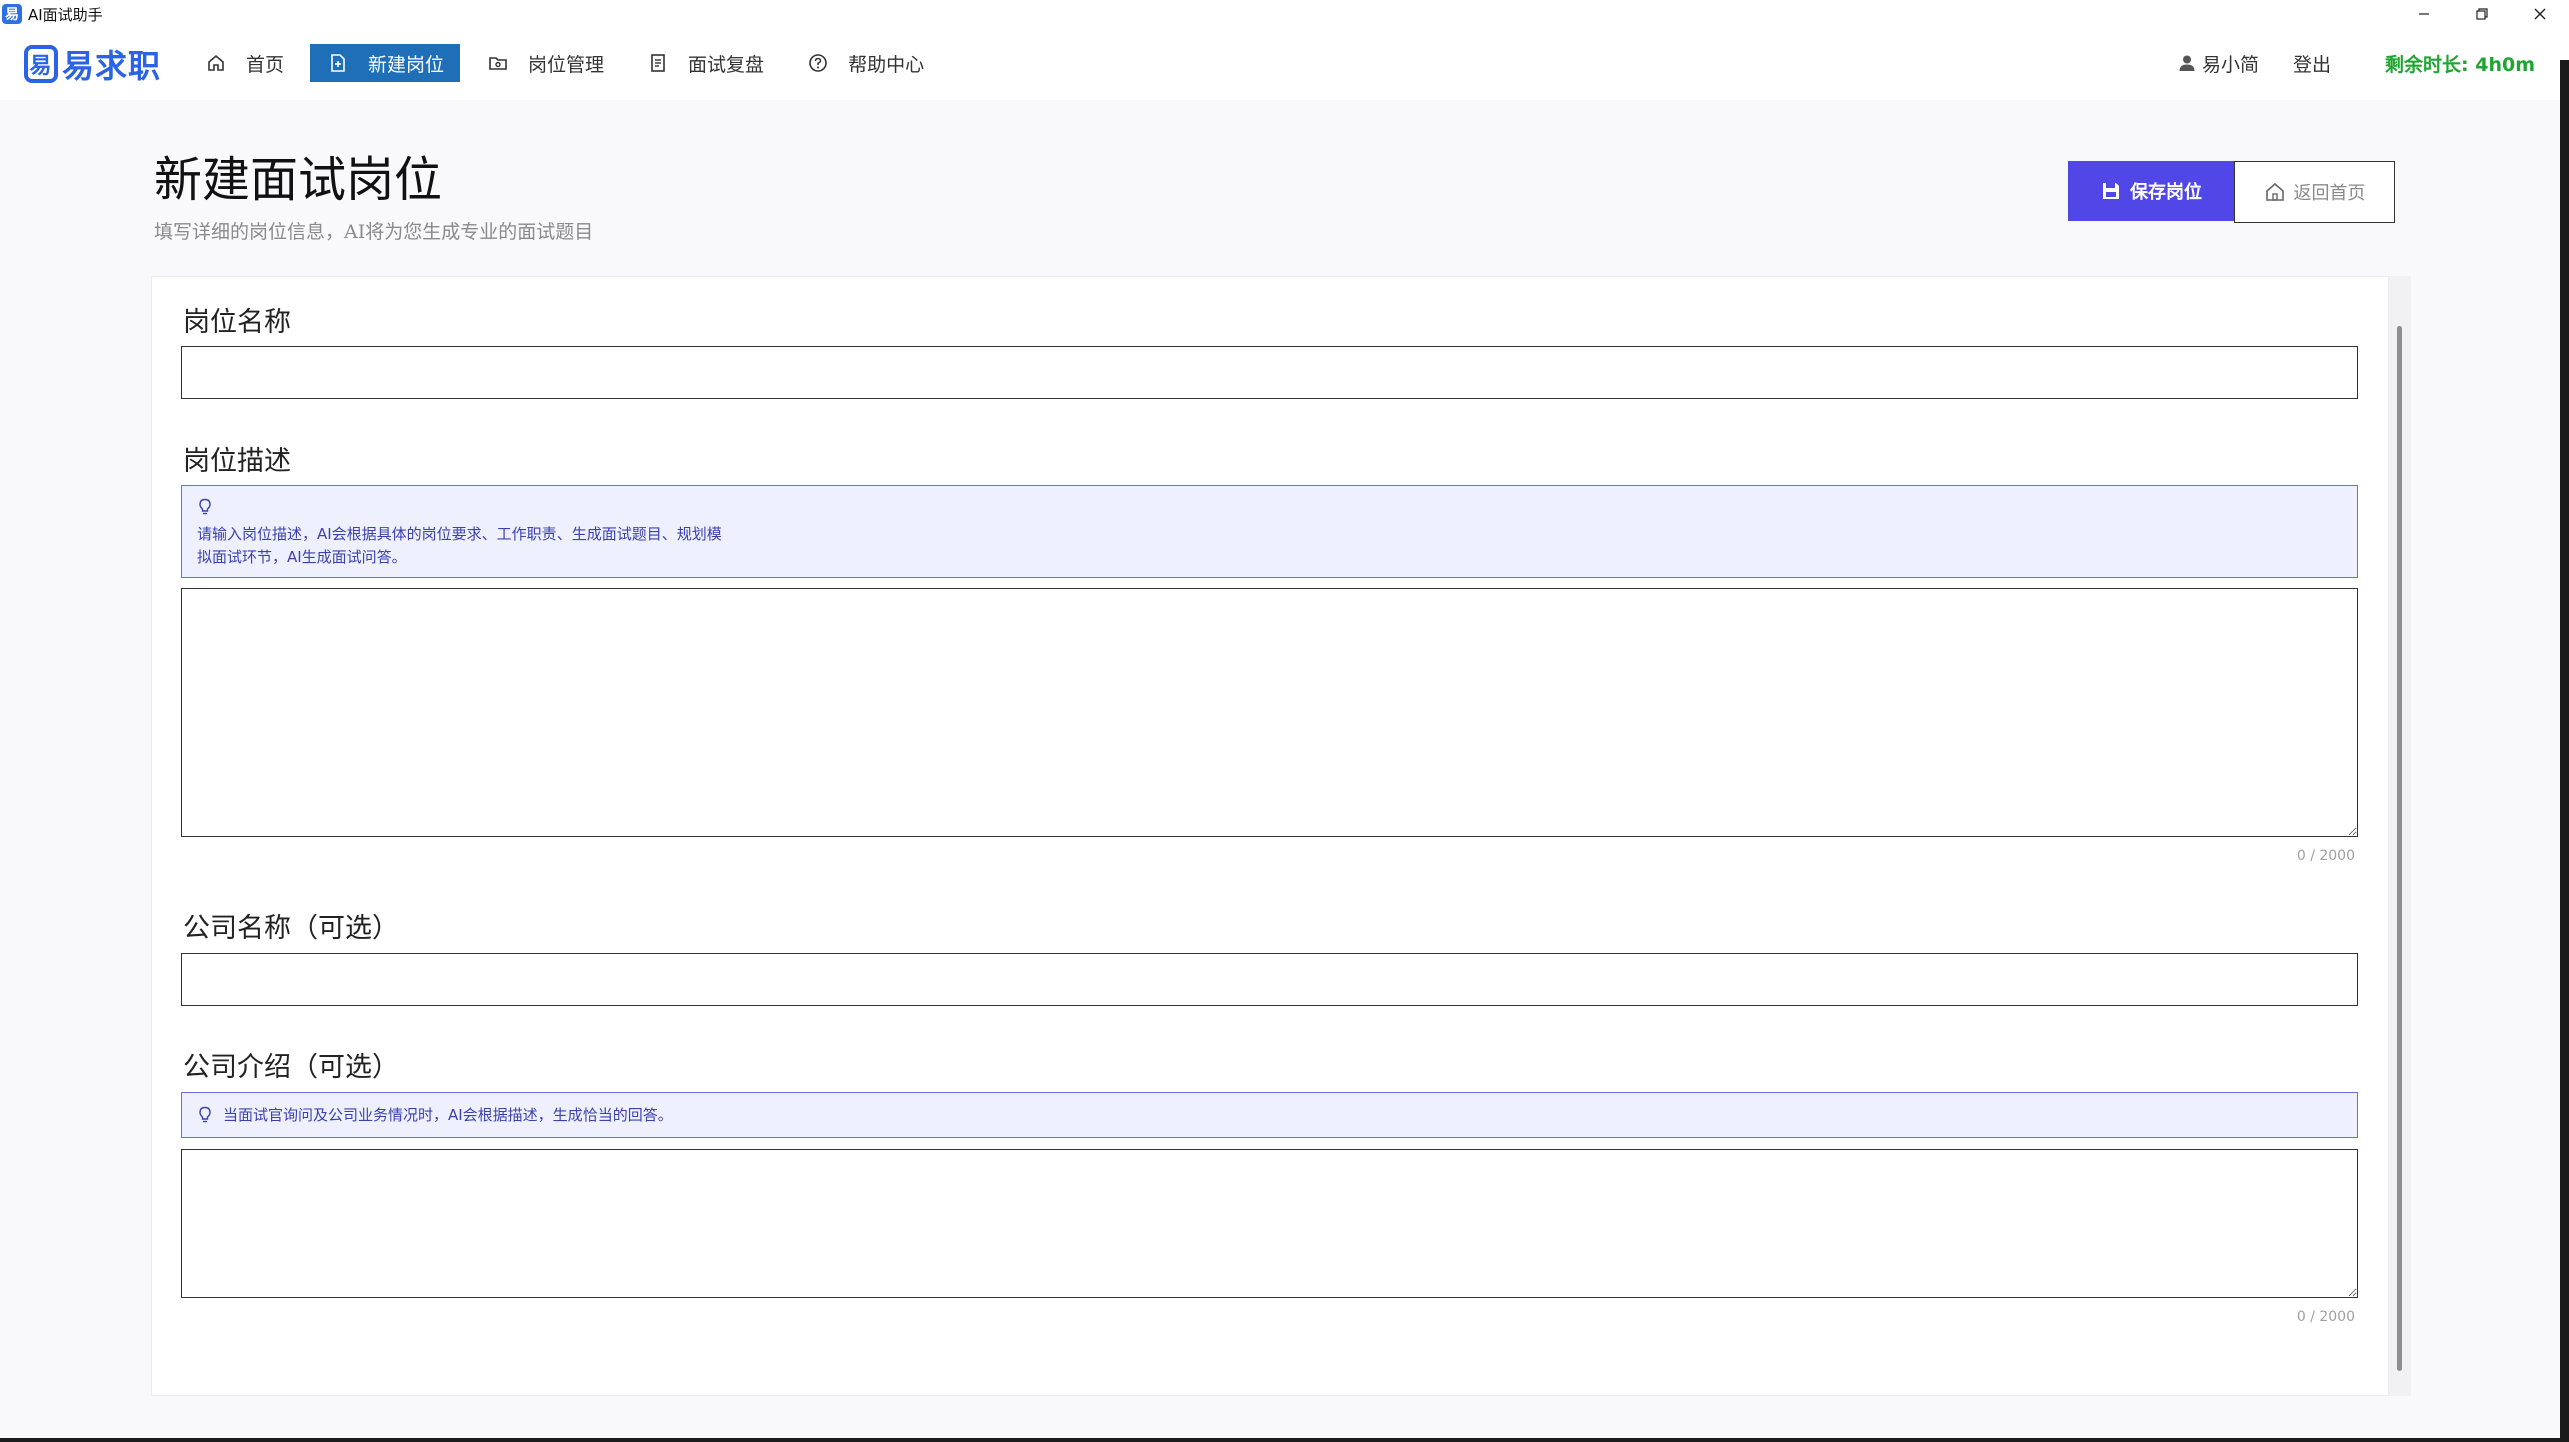  What do you see at coordinates (2111, 191) in the screenshot?
I see `save-icon` at bounding box center [2111, 191].